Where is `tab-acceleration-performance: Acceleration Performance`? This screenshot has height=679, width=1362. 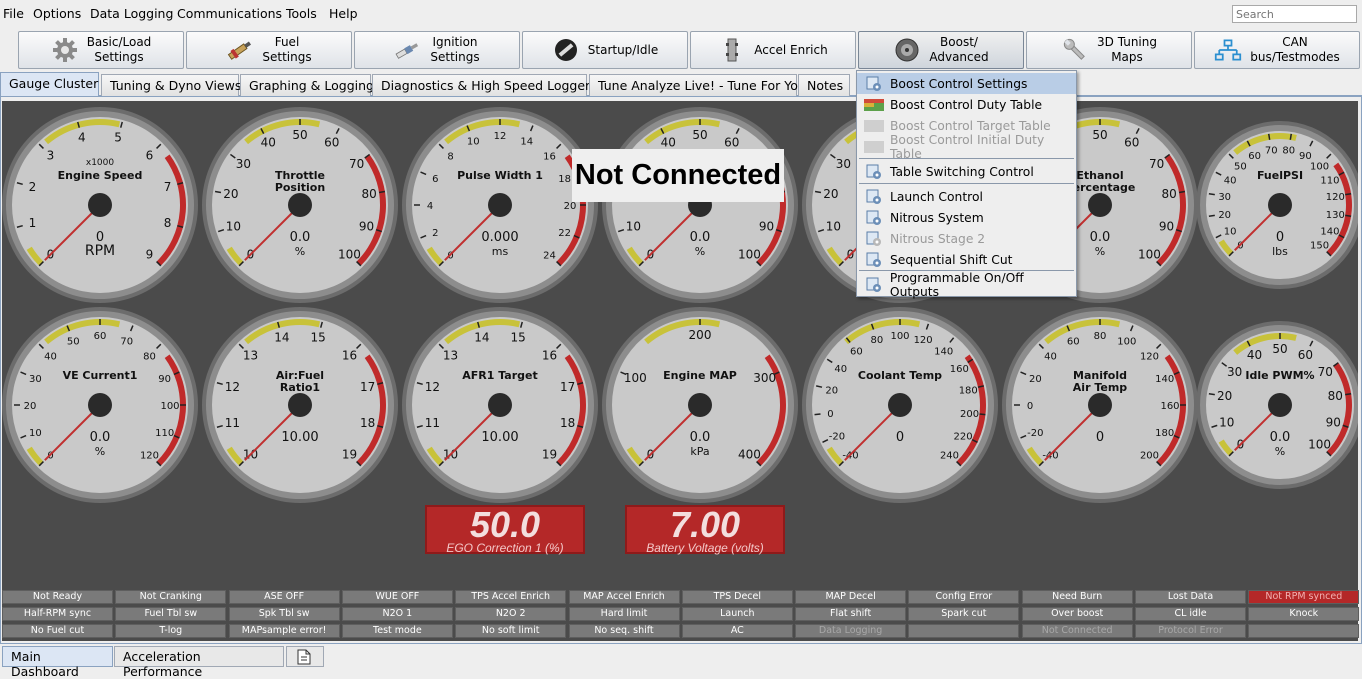 tab-acceleration-performance: Acceleration Performance is located at coordinates (199, 662).